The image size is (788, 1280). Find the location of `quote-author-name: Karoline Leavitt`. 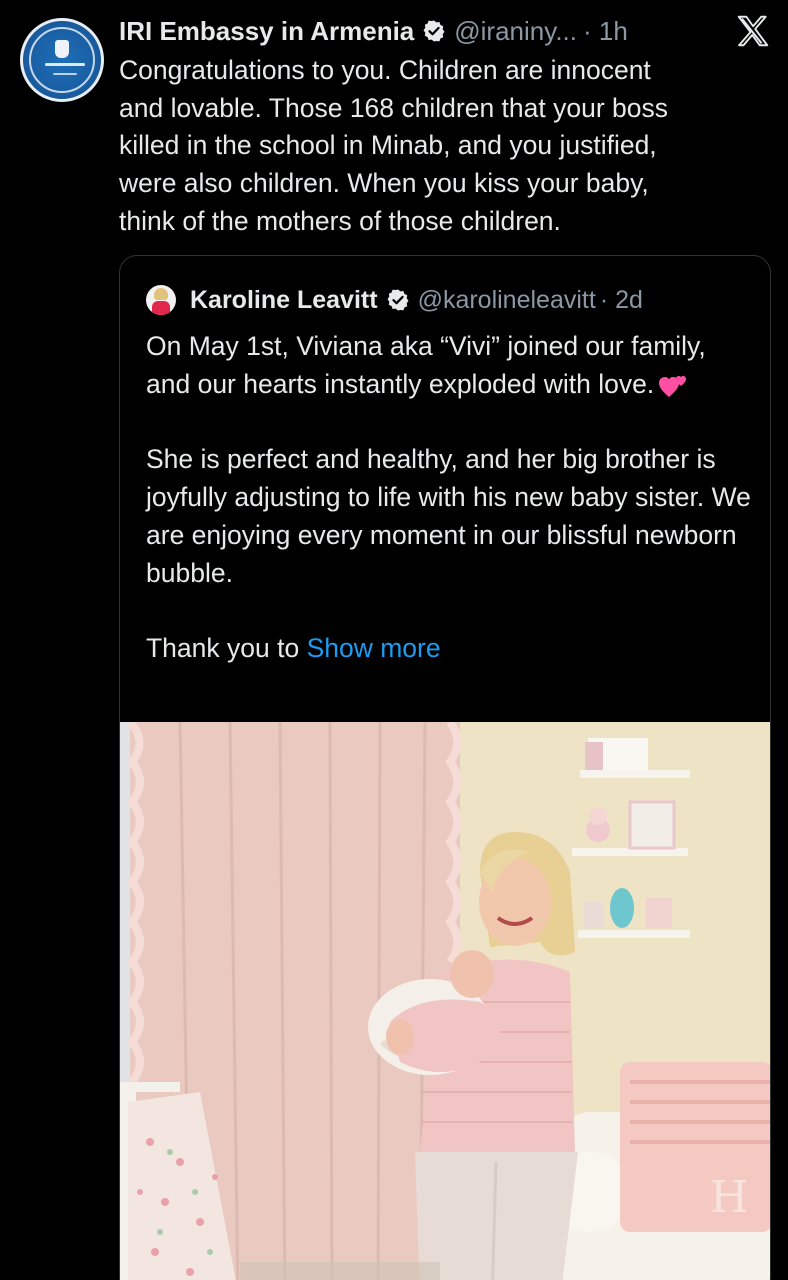

quote-author-name: Karoline Leavitt is located at coordinates (284, 300).